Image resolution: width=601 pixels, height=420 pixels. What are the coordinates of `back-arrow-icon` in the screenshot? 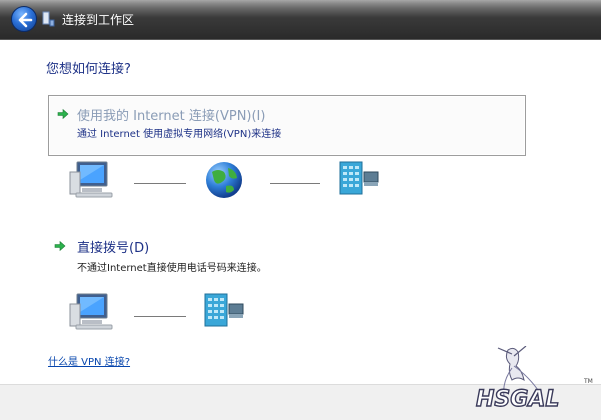 It's located at (25, 20).